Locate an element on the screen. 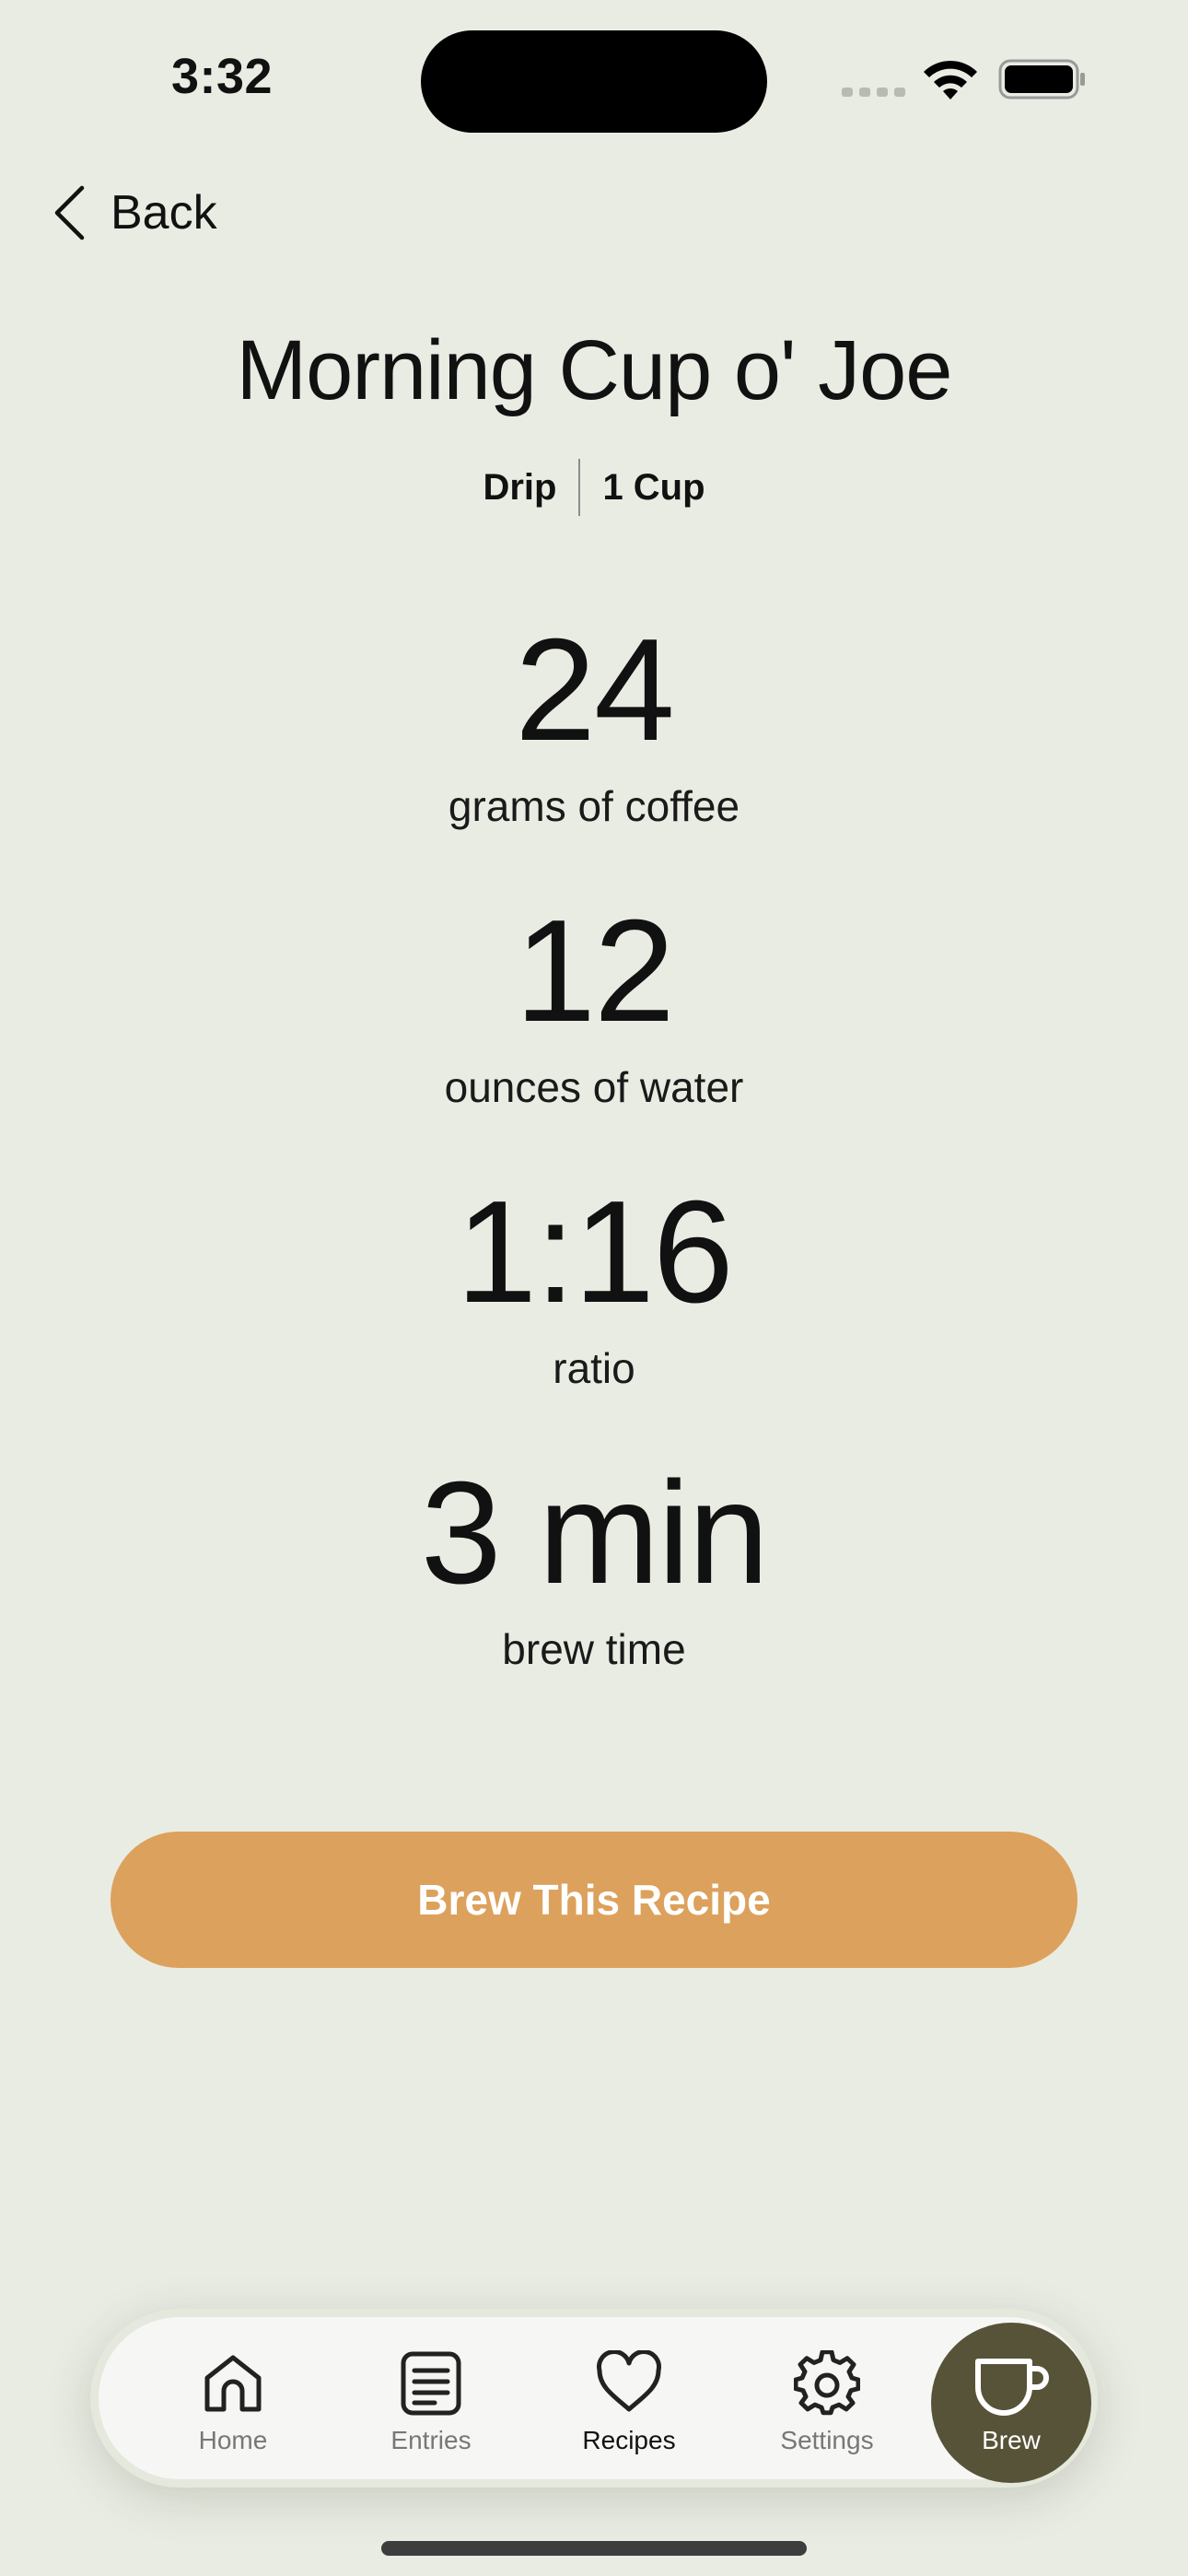 The image size is (1188, 2576). tab-home: Home is located at coordinates (233, 2402).